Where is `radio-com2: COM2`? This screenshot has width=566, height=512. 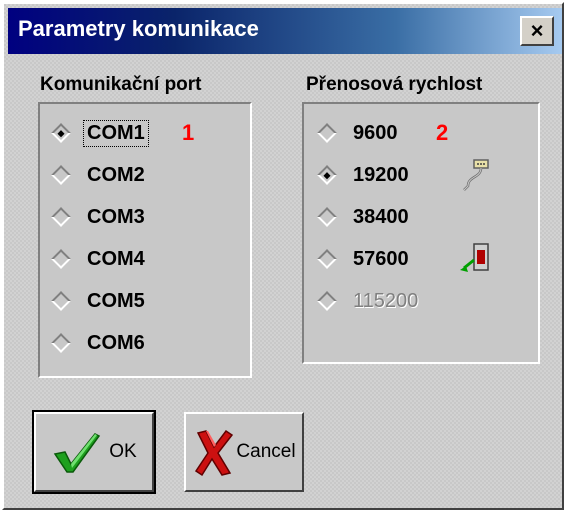
radio-com2: COM2 is located at coordinates (99, 175).